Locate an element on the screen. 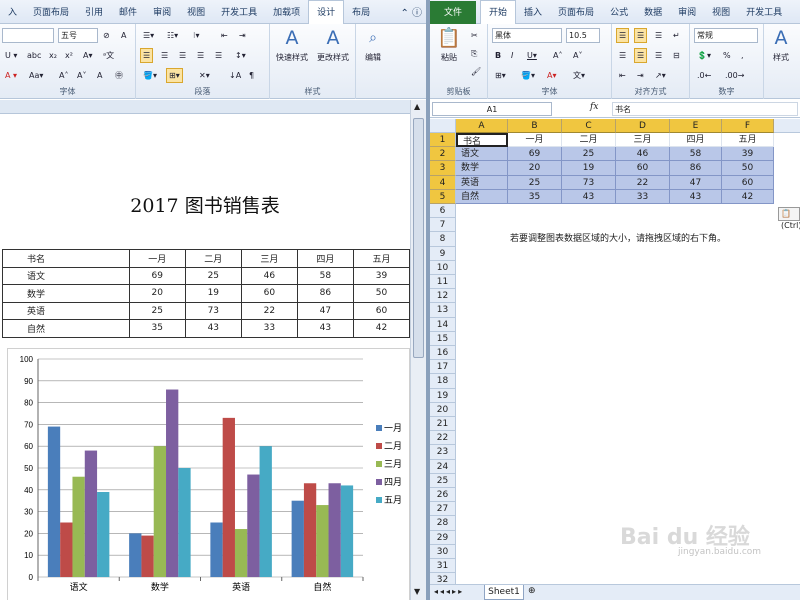 The image size is (800, 600). row-header: 6 is located at coordinates (443, 211).